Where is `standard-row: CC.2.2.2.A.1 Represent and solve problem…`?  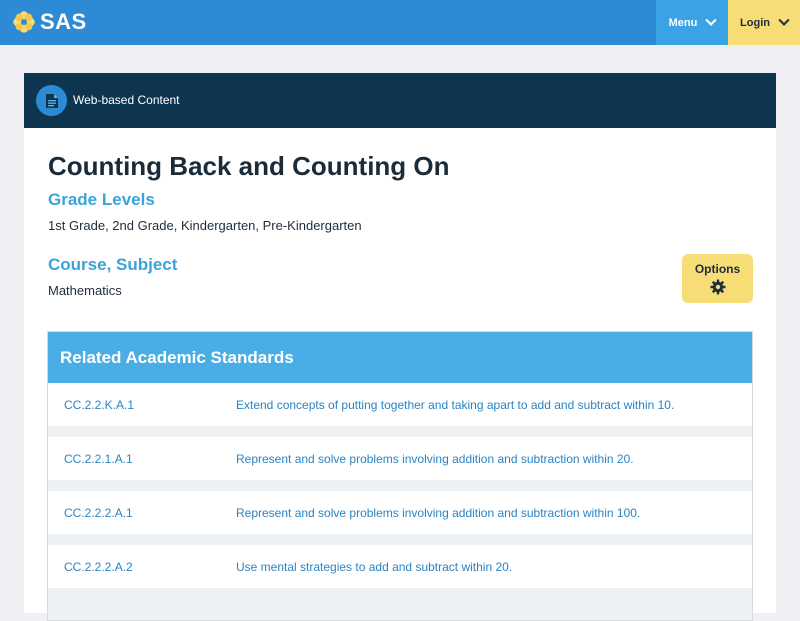
standard-row: CC.2.2.2.A.1 Represent and solve problem… is located at coordinates (400, 512).